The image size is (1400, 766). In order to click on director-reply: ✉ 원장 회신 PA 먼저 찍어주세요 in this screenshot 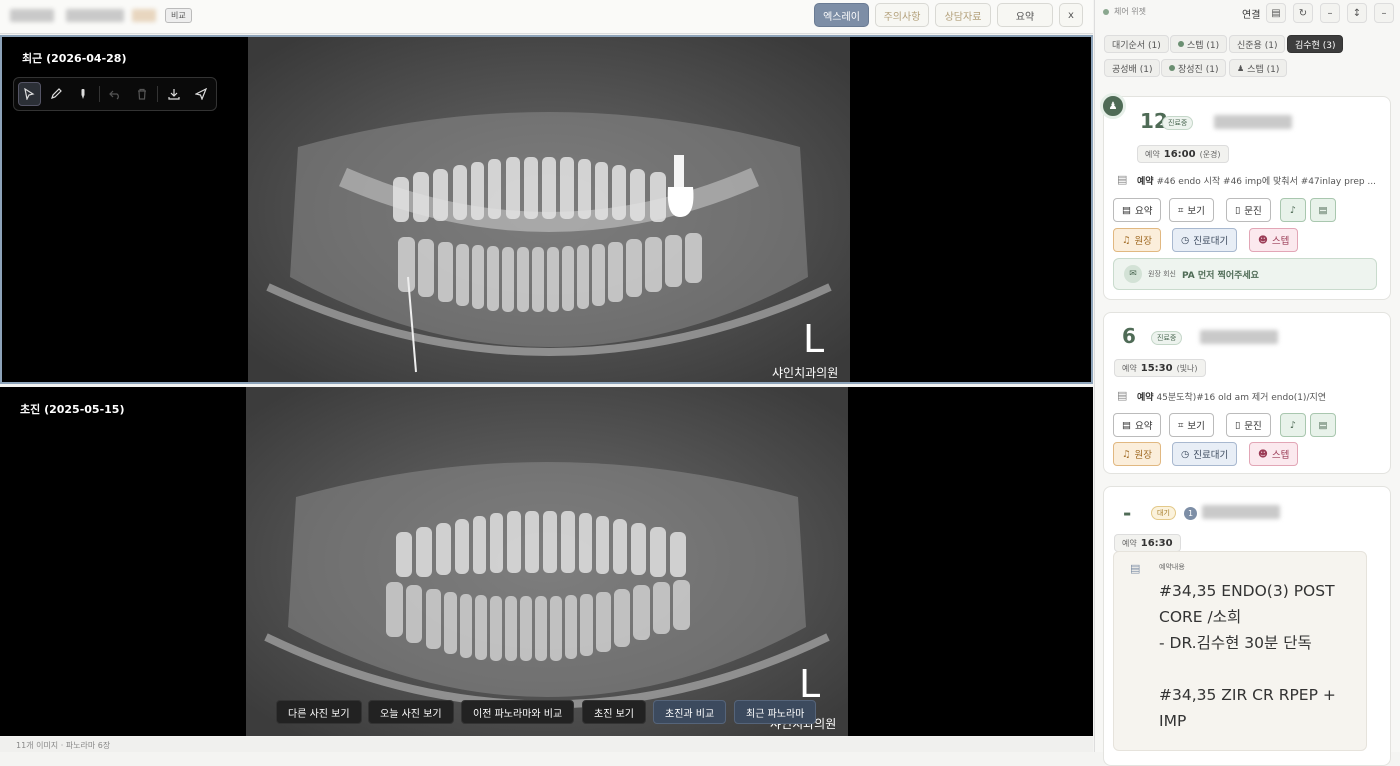, I will do `click(1245, 274)`.